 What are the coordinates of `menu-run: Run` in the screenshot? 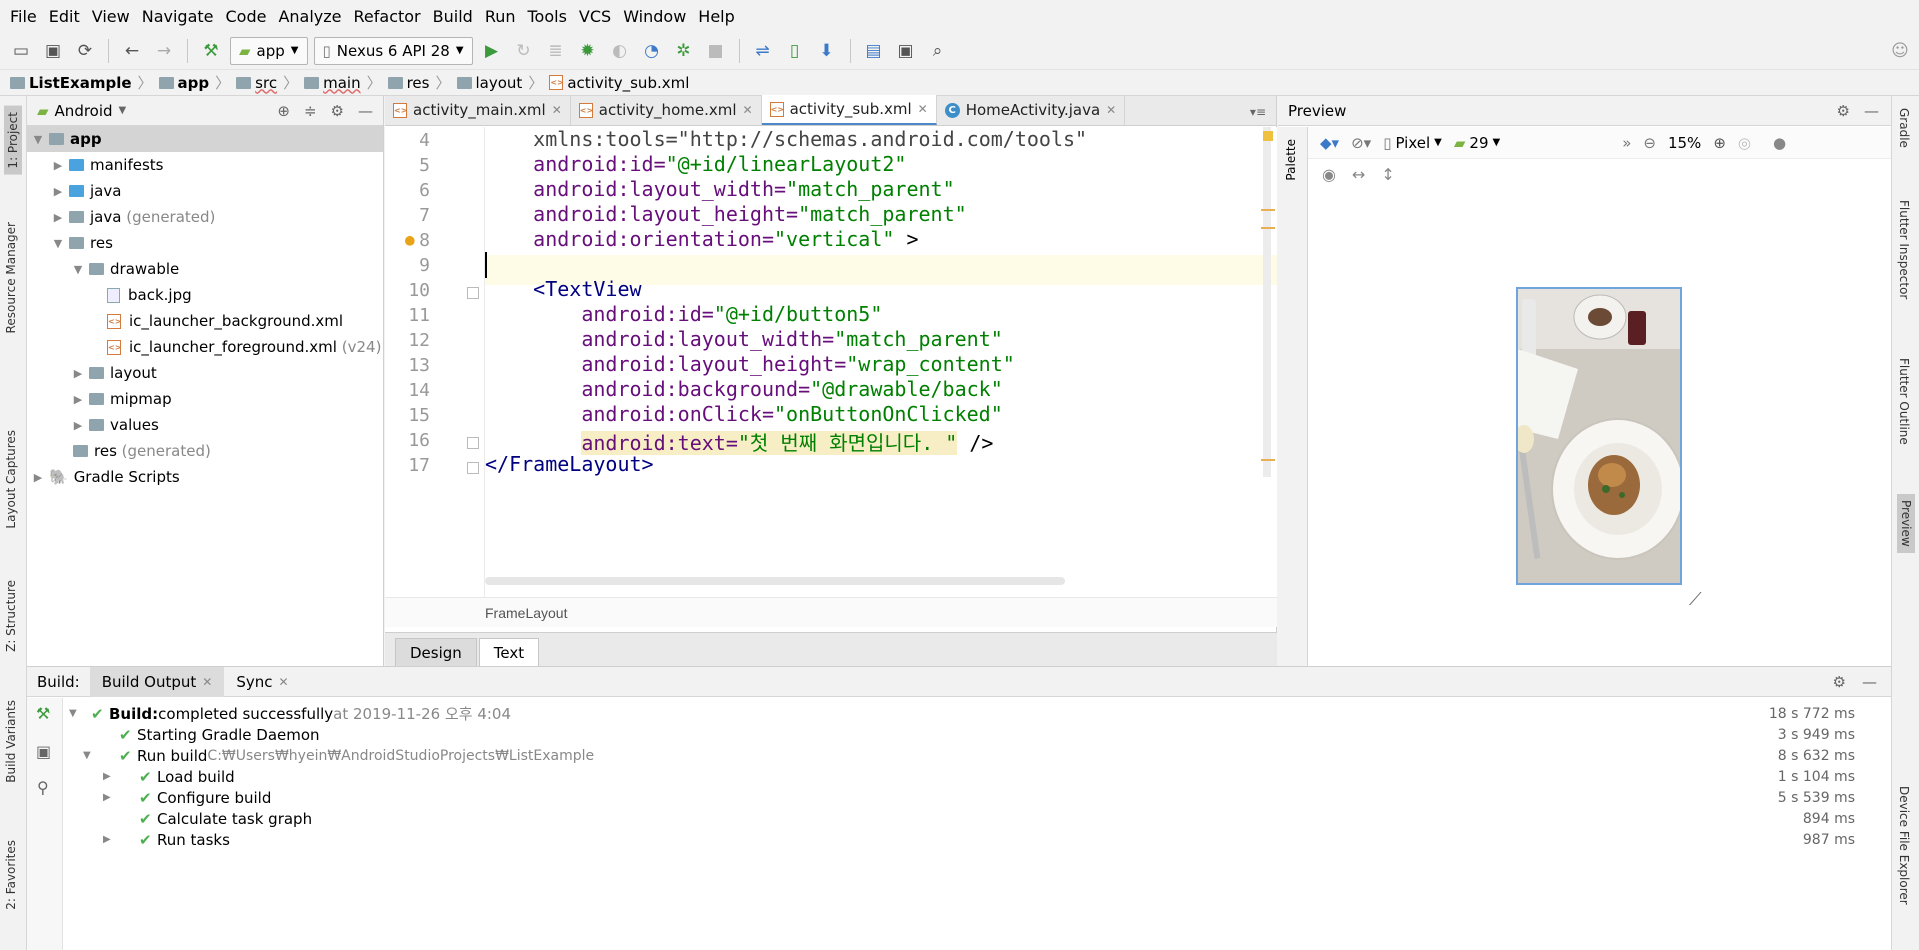 It's located at (500, 16).